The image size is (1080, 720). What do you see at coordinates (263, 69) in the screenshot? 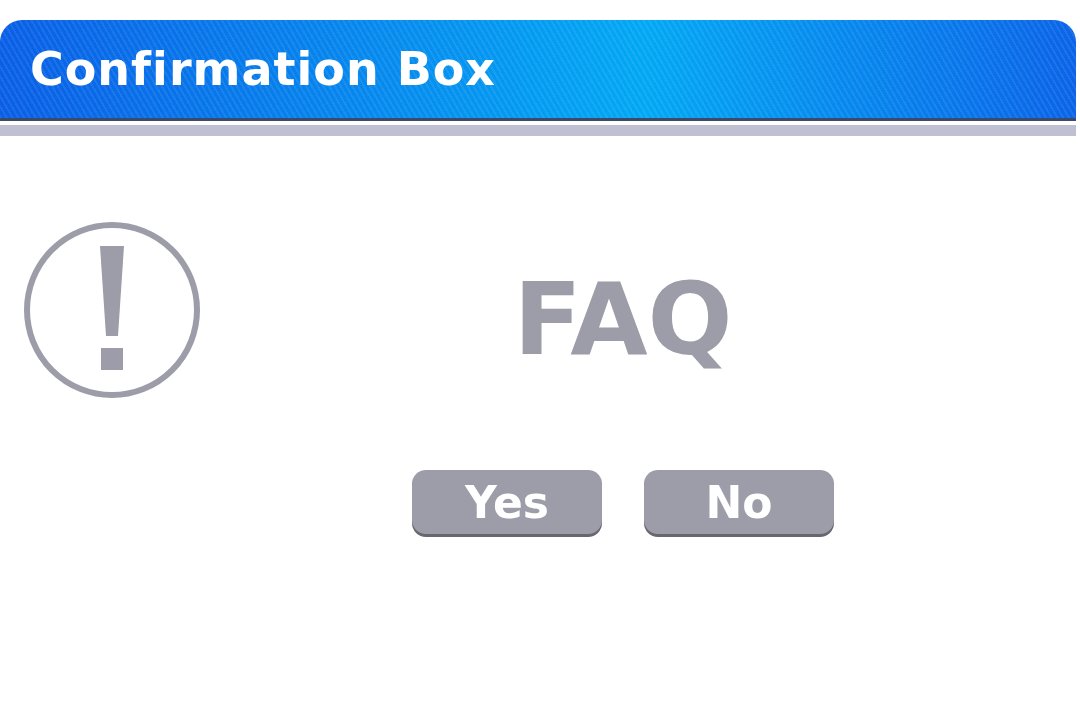
I see `window-title: Confirmation Box` at bounding box center [263, 69].